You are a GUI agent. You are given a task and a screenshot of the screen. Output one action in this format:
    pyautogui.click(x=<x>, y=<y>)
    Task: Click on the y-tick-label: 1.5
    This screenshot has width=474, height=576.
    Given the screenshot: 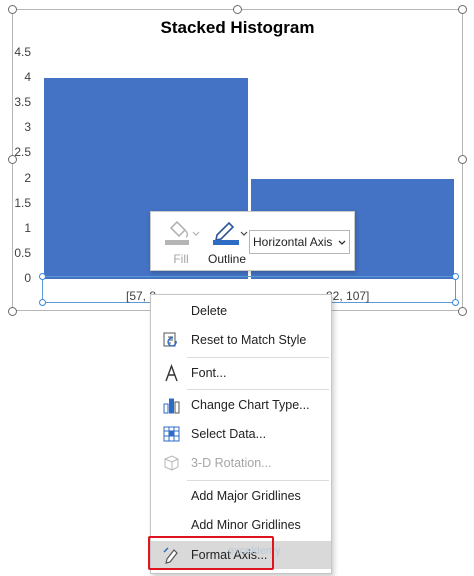 What is the action you would take?
    pyautogui.click(x=22, y=202)
    